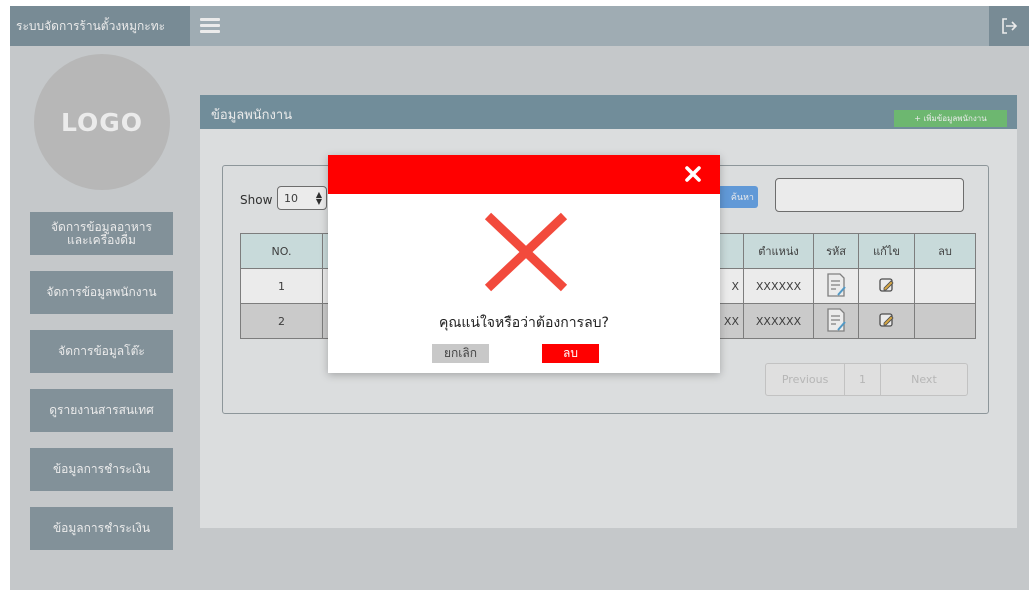 The image size is (1029, 590). Describe the element at coordinates (693, 174) in the screenshot. I see `close-icon` at that location.